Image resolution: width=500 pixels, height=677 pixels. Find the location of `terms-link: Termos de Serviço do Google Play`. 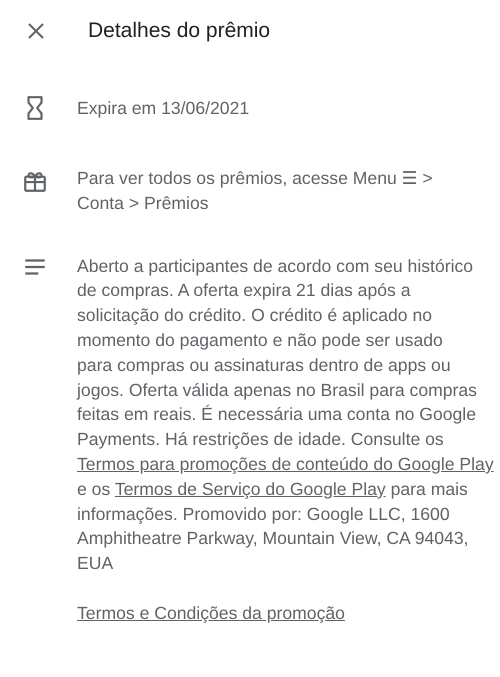

terms-link: Termos de Serviço do Google Play is located at coordinates (250, 488).